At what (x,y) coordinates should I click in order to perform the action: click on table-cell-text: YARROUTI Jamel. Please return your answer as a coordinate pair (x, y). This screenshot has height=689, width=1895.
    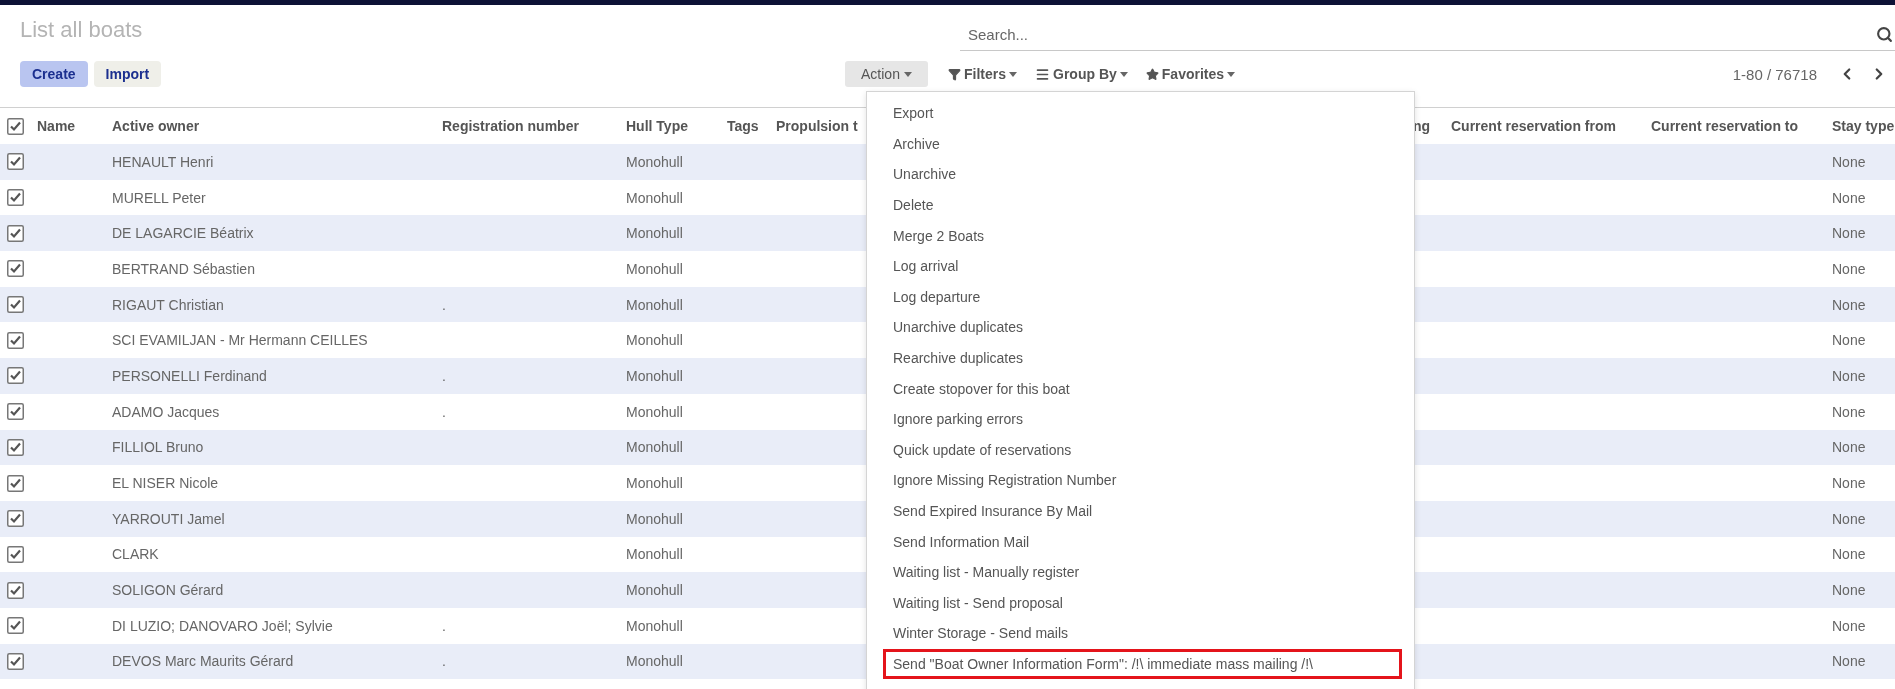
    Looking at the image, I should click on (168, 518).